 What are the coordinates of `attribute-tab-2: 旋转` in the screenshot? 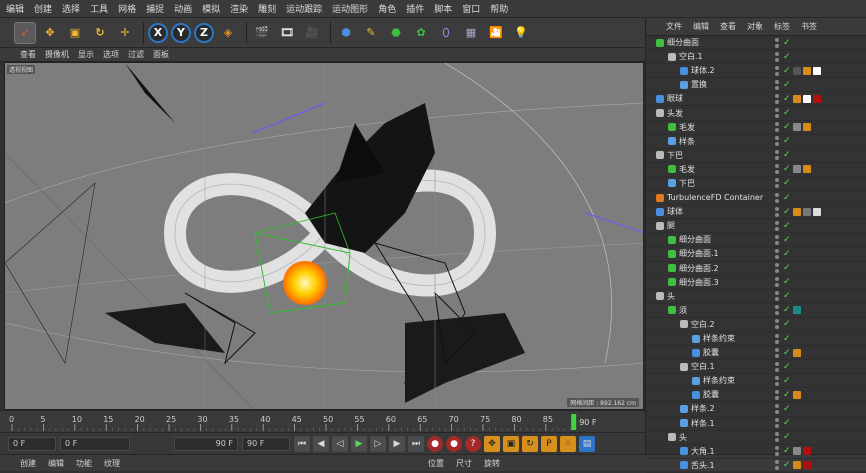 It's located at (492, 463).